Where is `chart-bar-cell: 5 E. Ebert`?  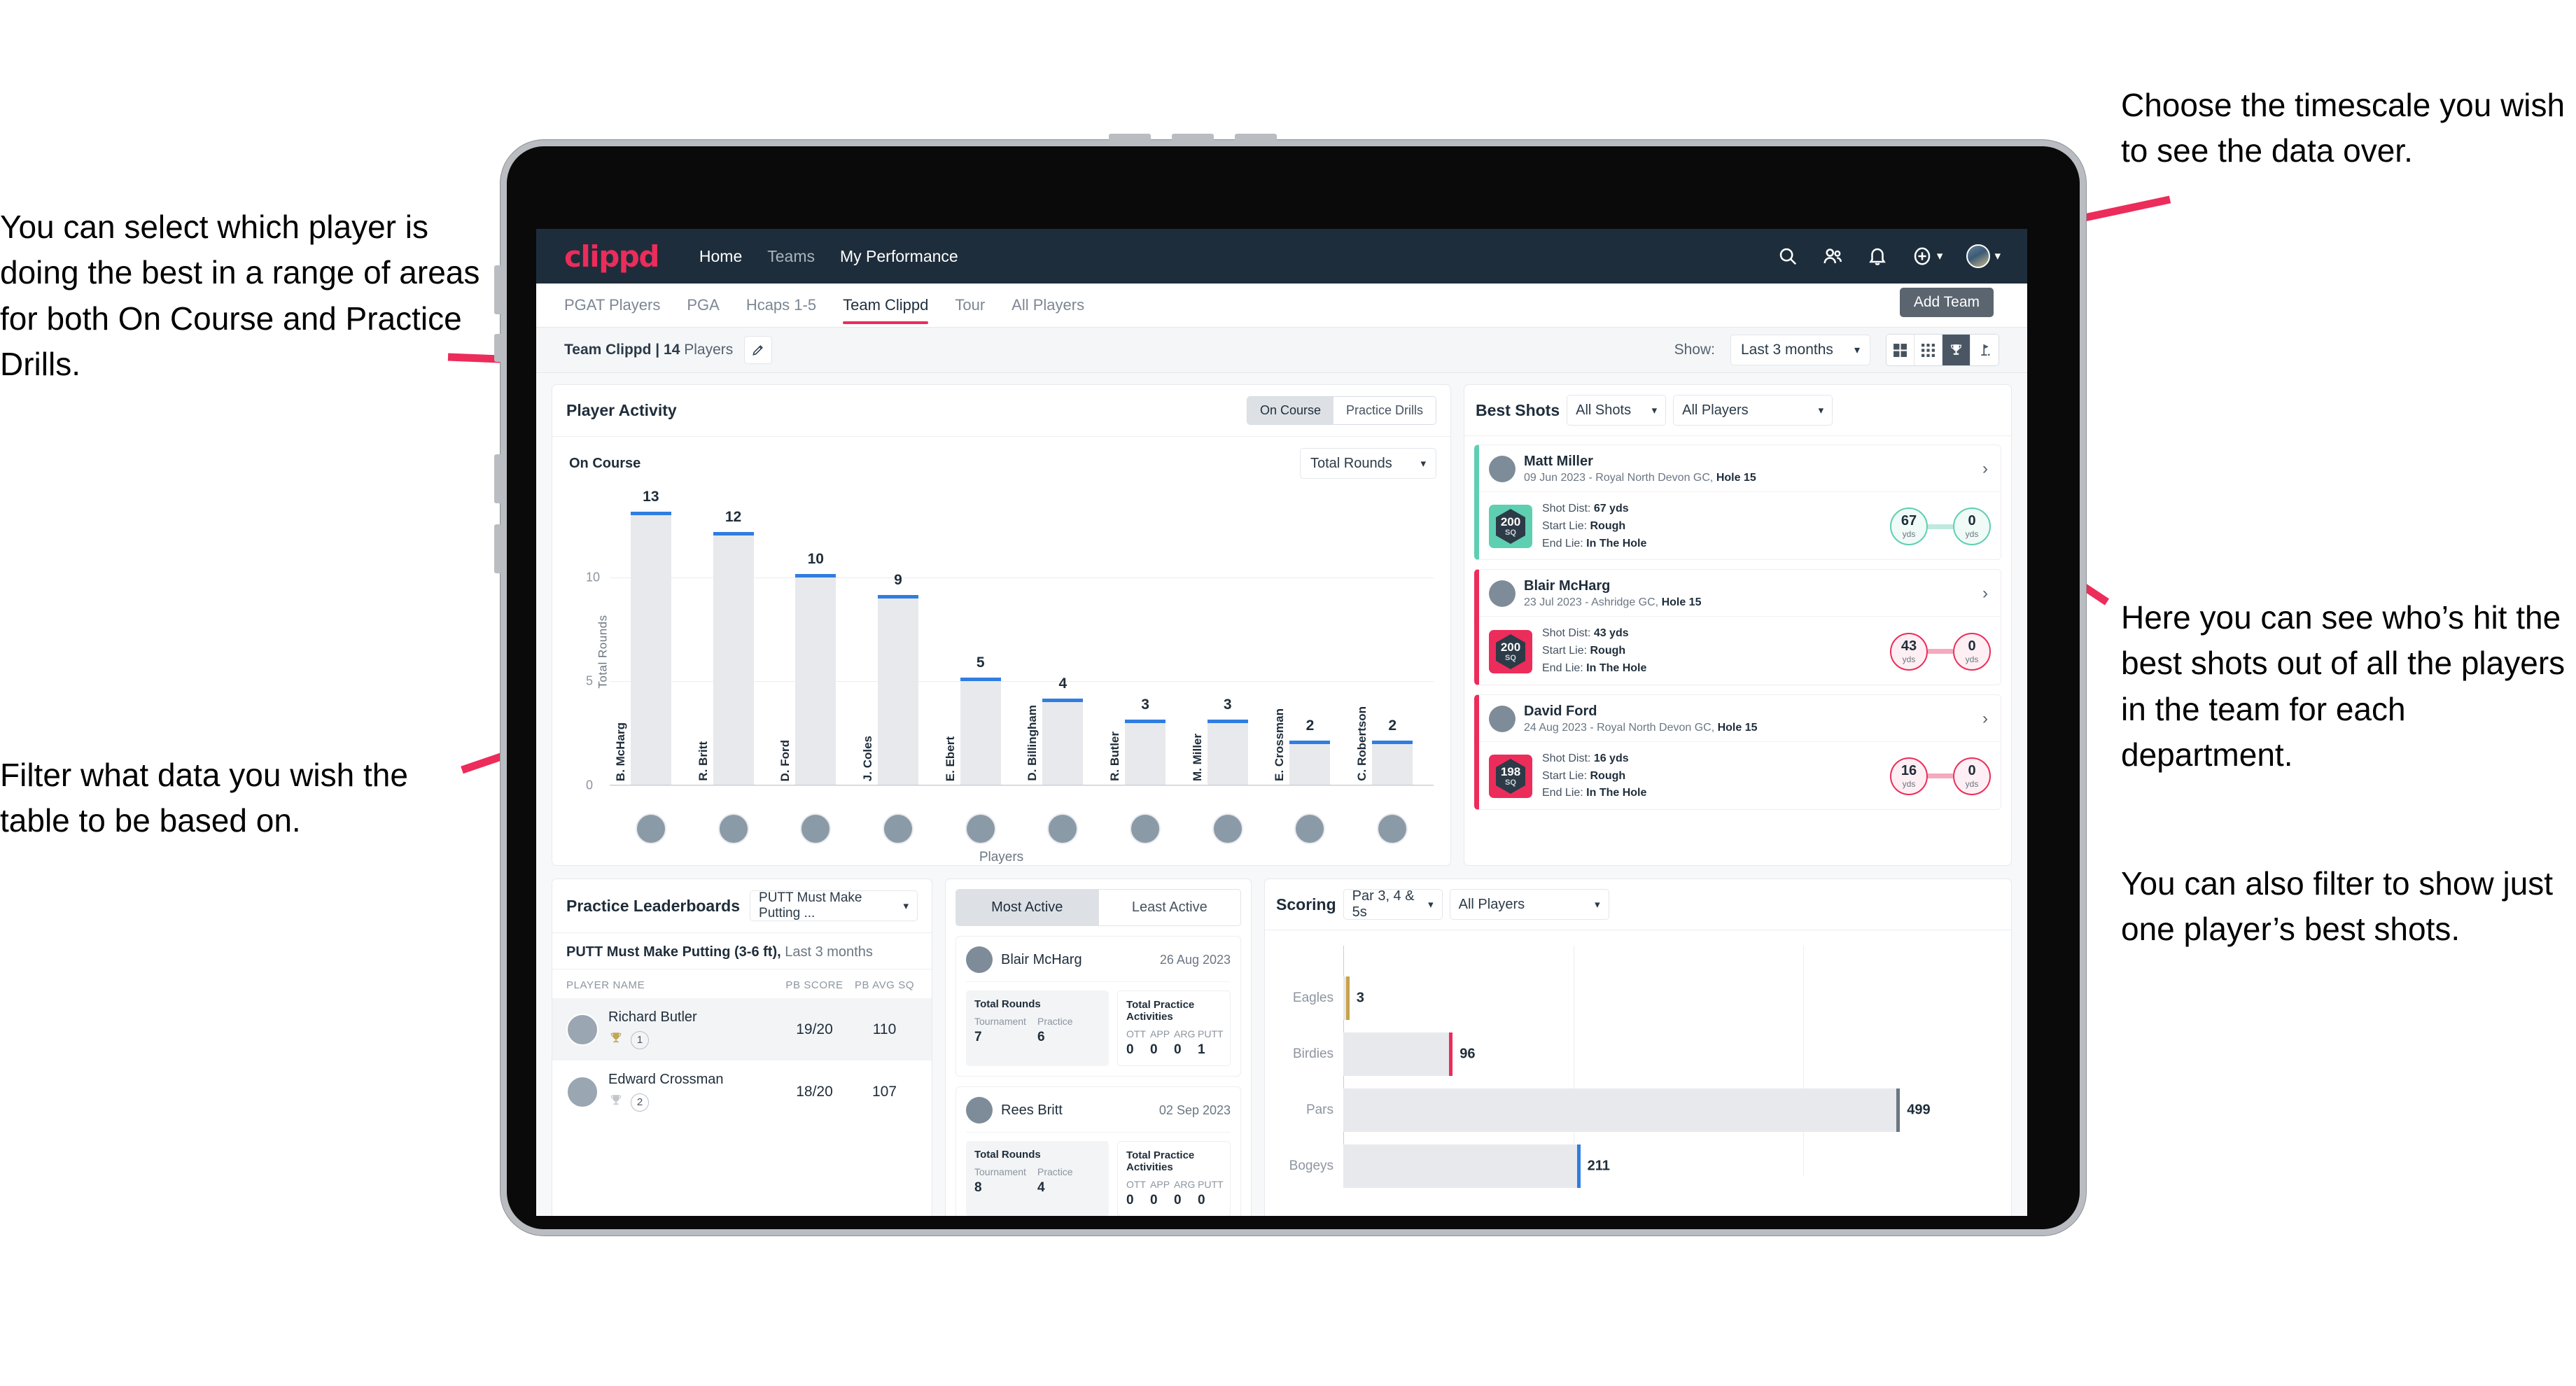 chart-bar-cell: 5 E. Ebert is located at coordinates (980, 639).